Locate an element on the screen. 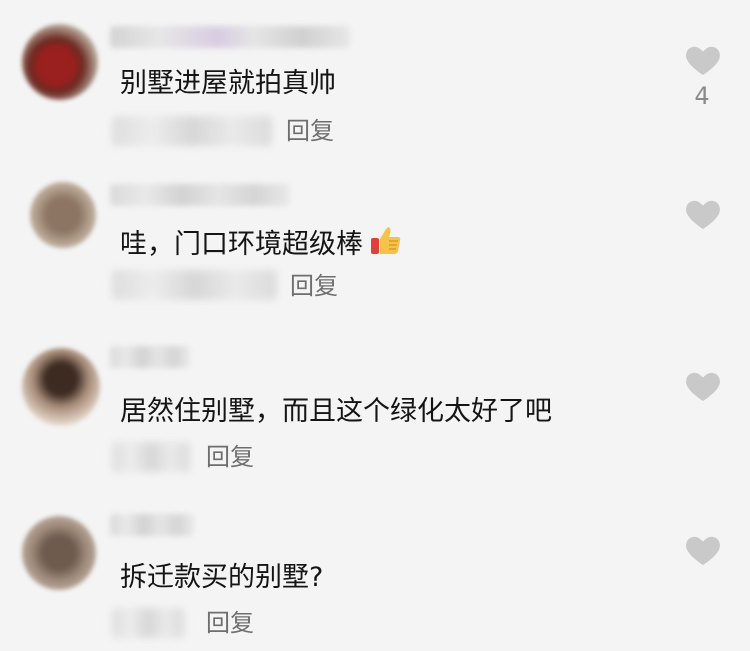  comment-text: 哇，门口环境超级棒 is located at coordinates (261, 243).